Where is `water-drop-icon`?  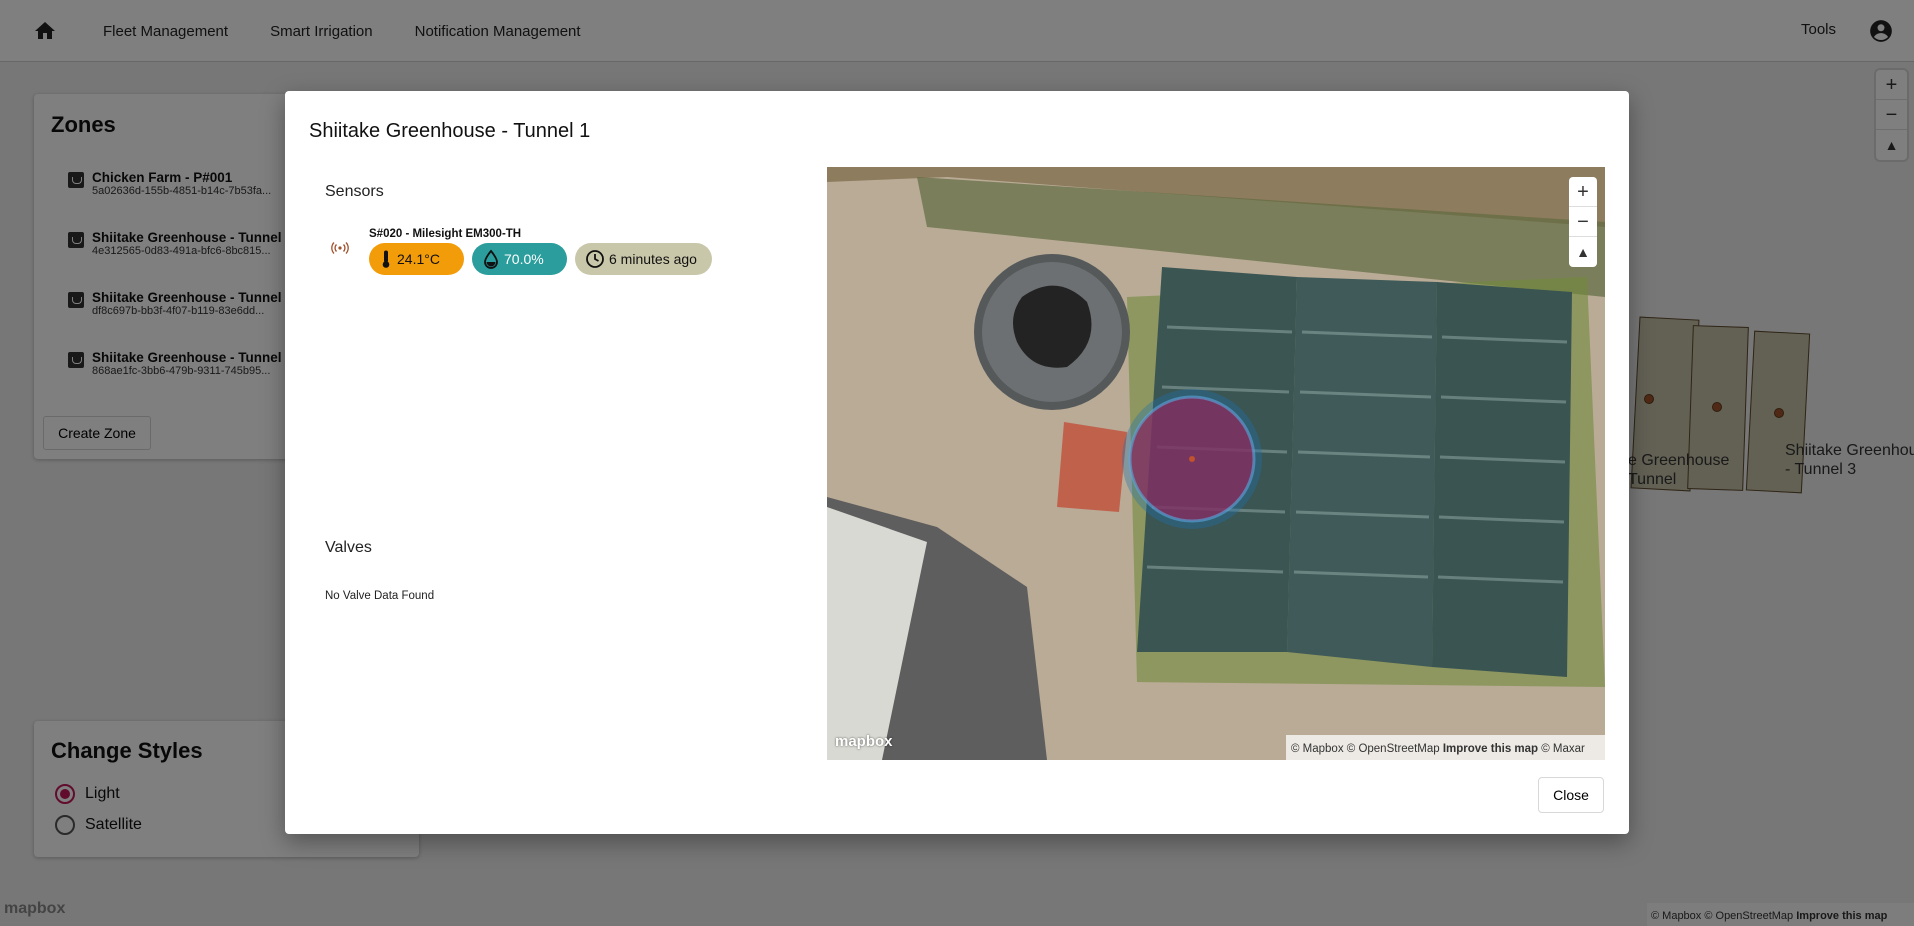 water-drop-icon is located at coordinates (491, 259).